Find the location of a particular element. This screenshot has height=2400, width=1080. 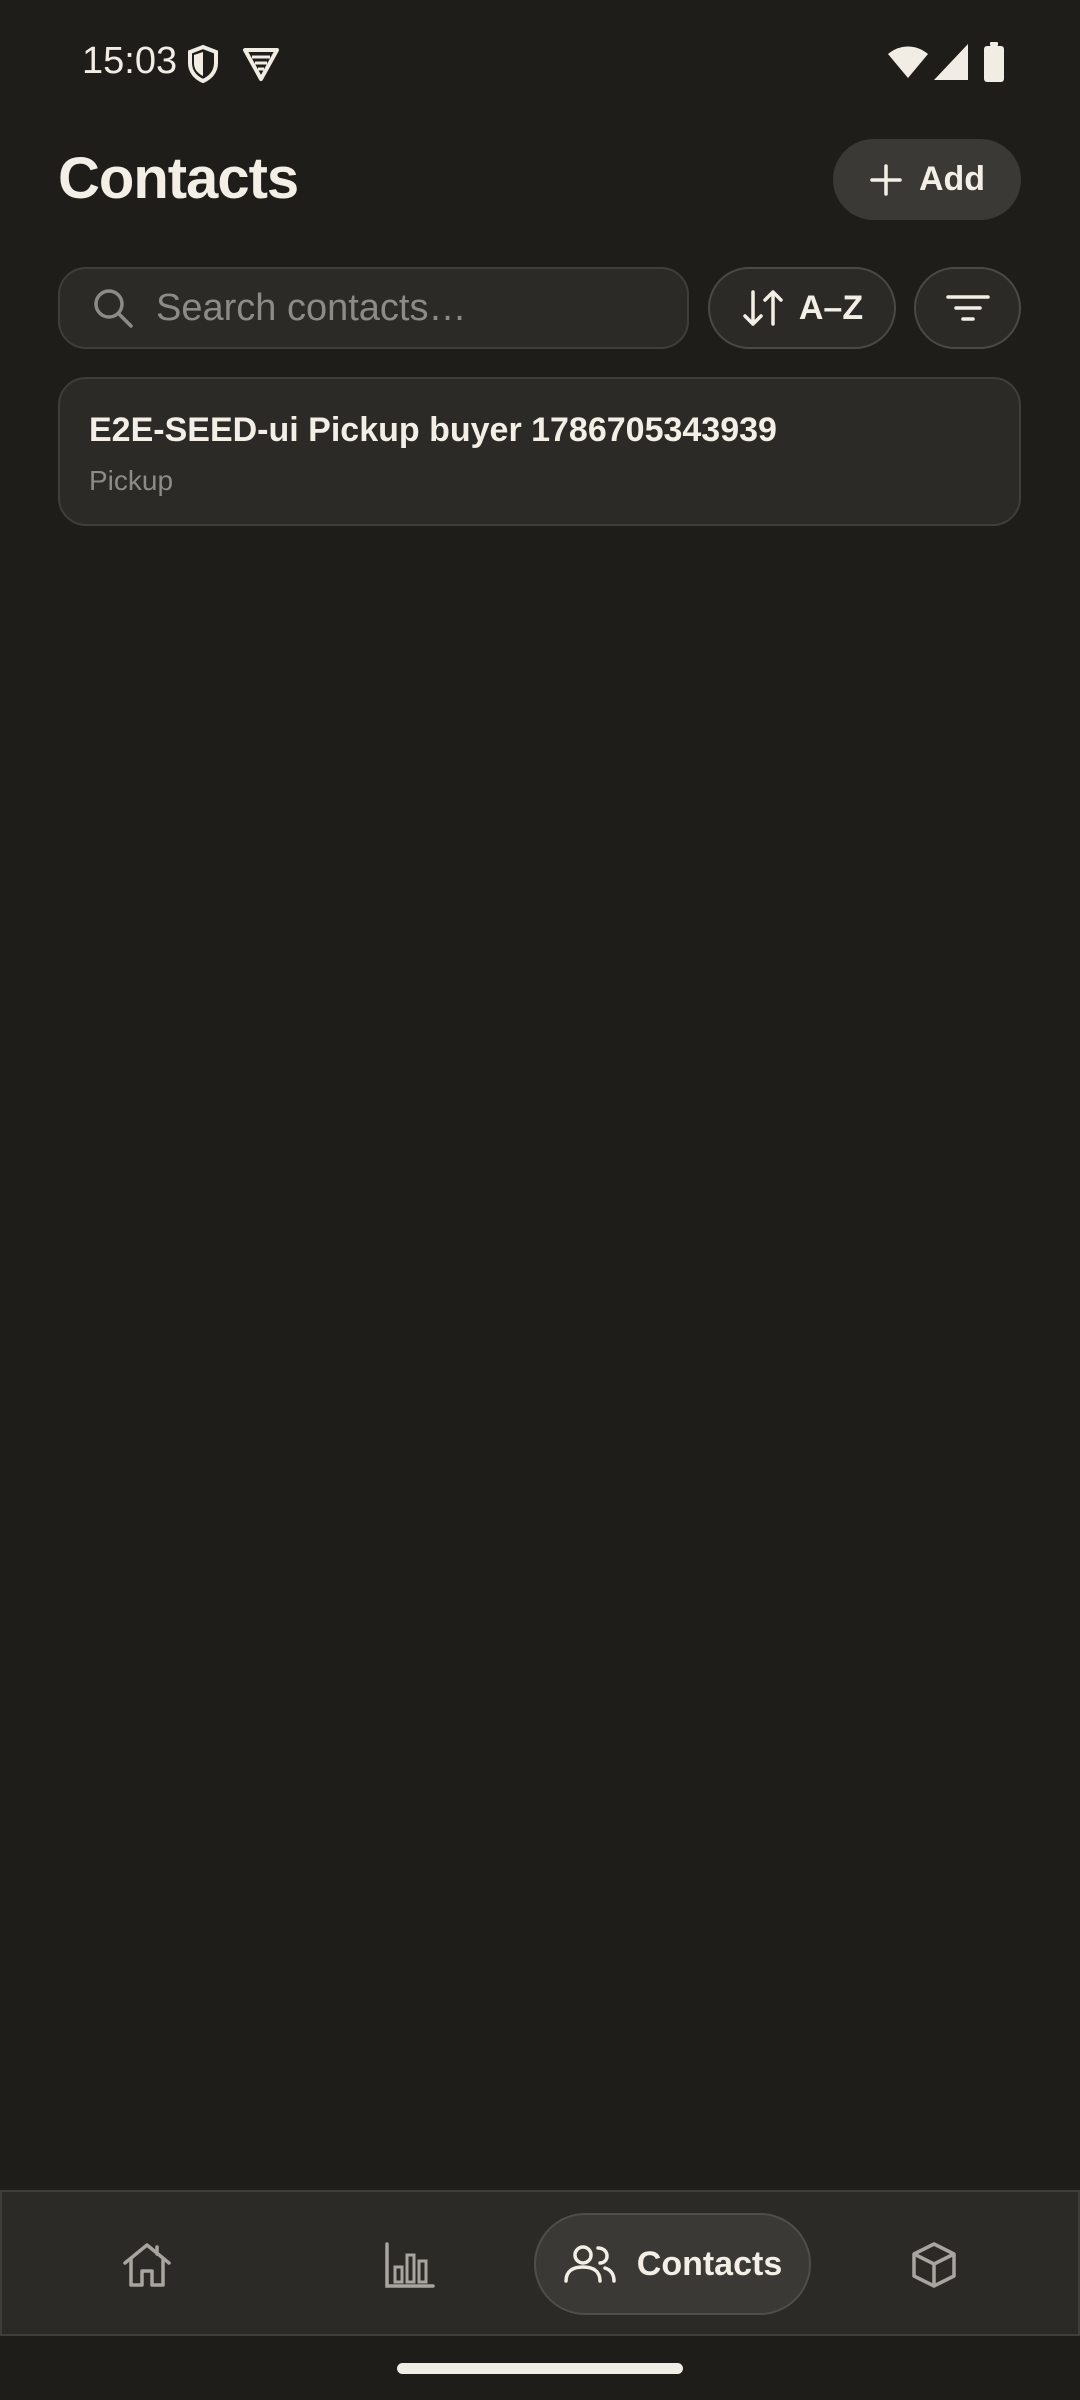

add-contact-button: Add is located at coordinates (927, 179).